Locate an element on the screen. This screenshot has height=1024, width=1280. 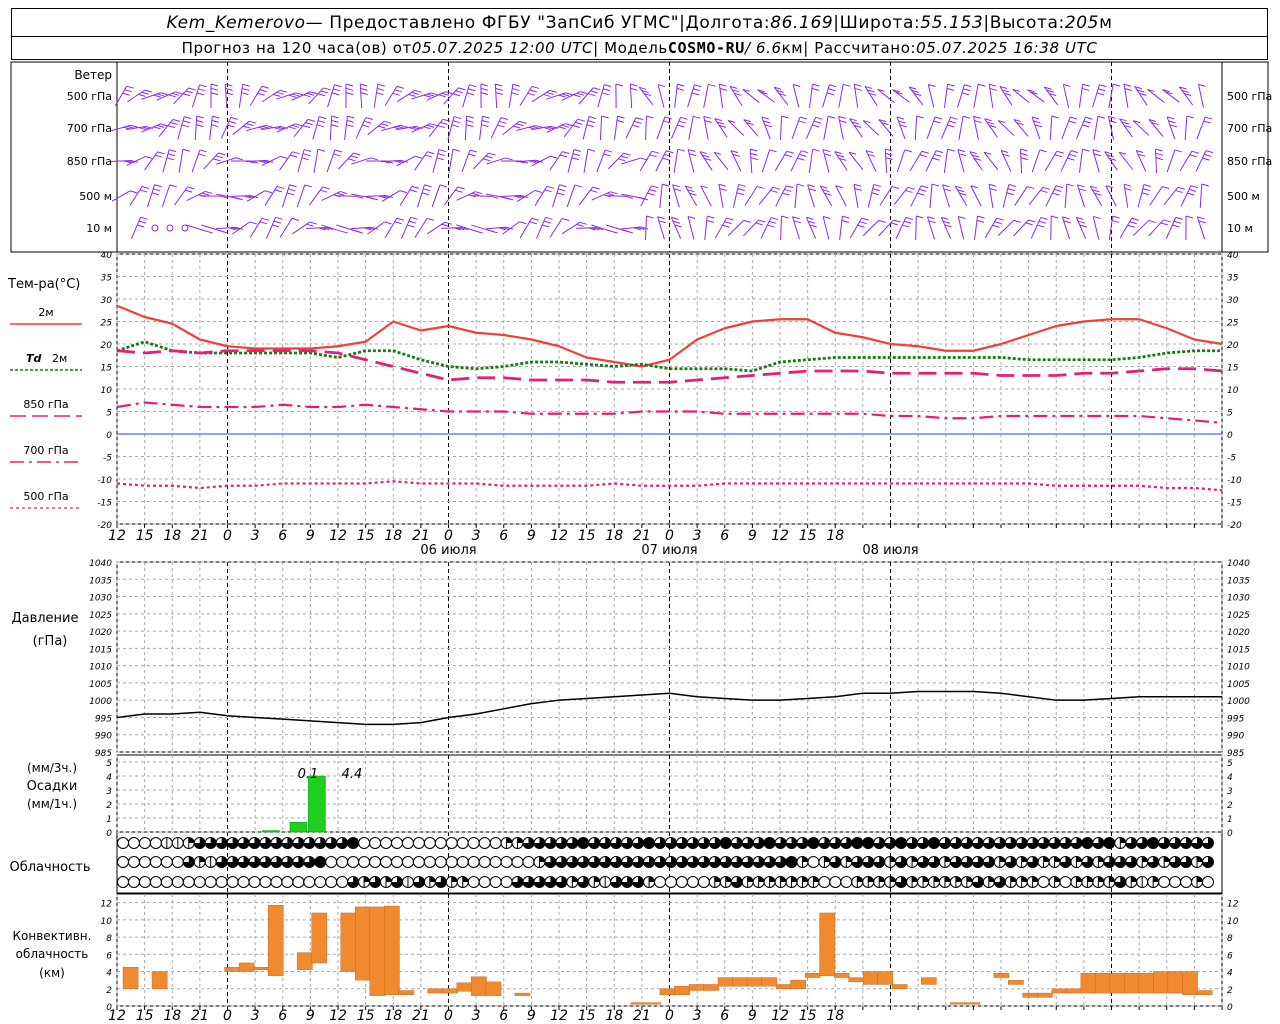
time-tick-label: 0 is located at coordinates (669, 536).